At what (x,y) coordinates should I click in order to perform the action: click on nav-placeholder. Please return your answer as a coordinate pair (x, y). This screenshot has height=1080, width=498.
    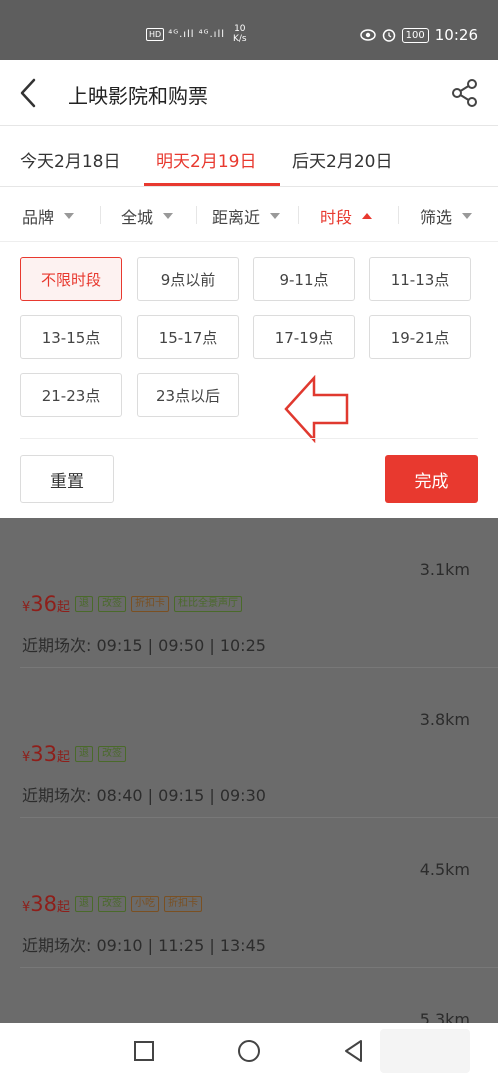
    Looking at the image, I should click on (425, 1051).